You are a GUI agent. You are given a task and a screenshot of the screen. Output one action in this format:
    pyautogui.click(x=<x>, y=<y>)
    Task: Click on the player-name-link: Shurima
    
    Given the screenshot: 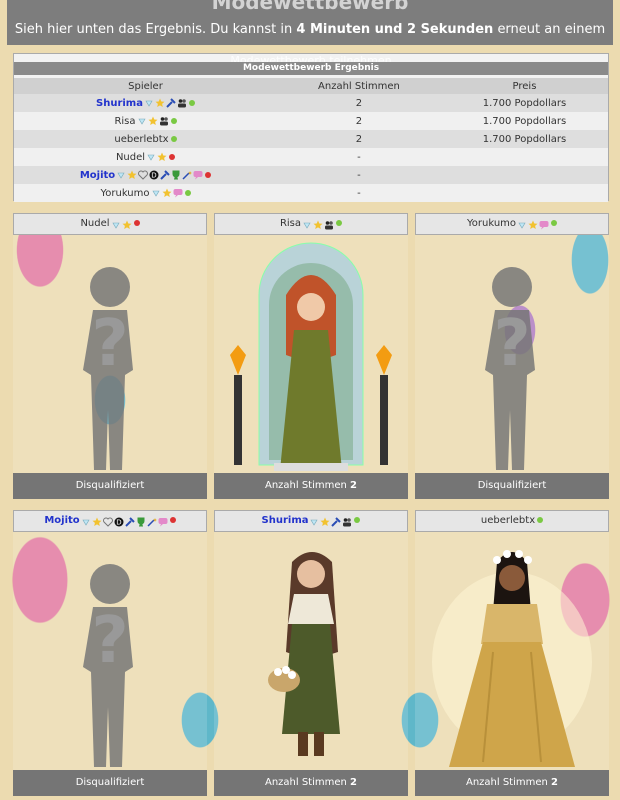 What is the action you would take?
    pyautogui.click(x=119, y=103)
    